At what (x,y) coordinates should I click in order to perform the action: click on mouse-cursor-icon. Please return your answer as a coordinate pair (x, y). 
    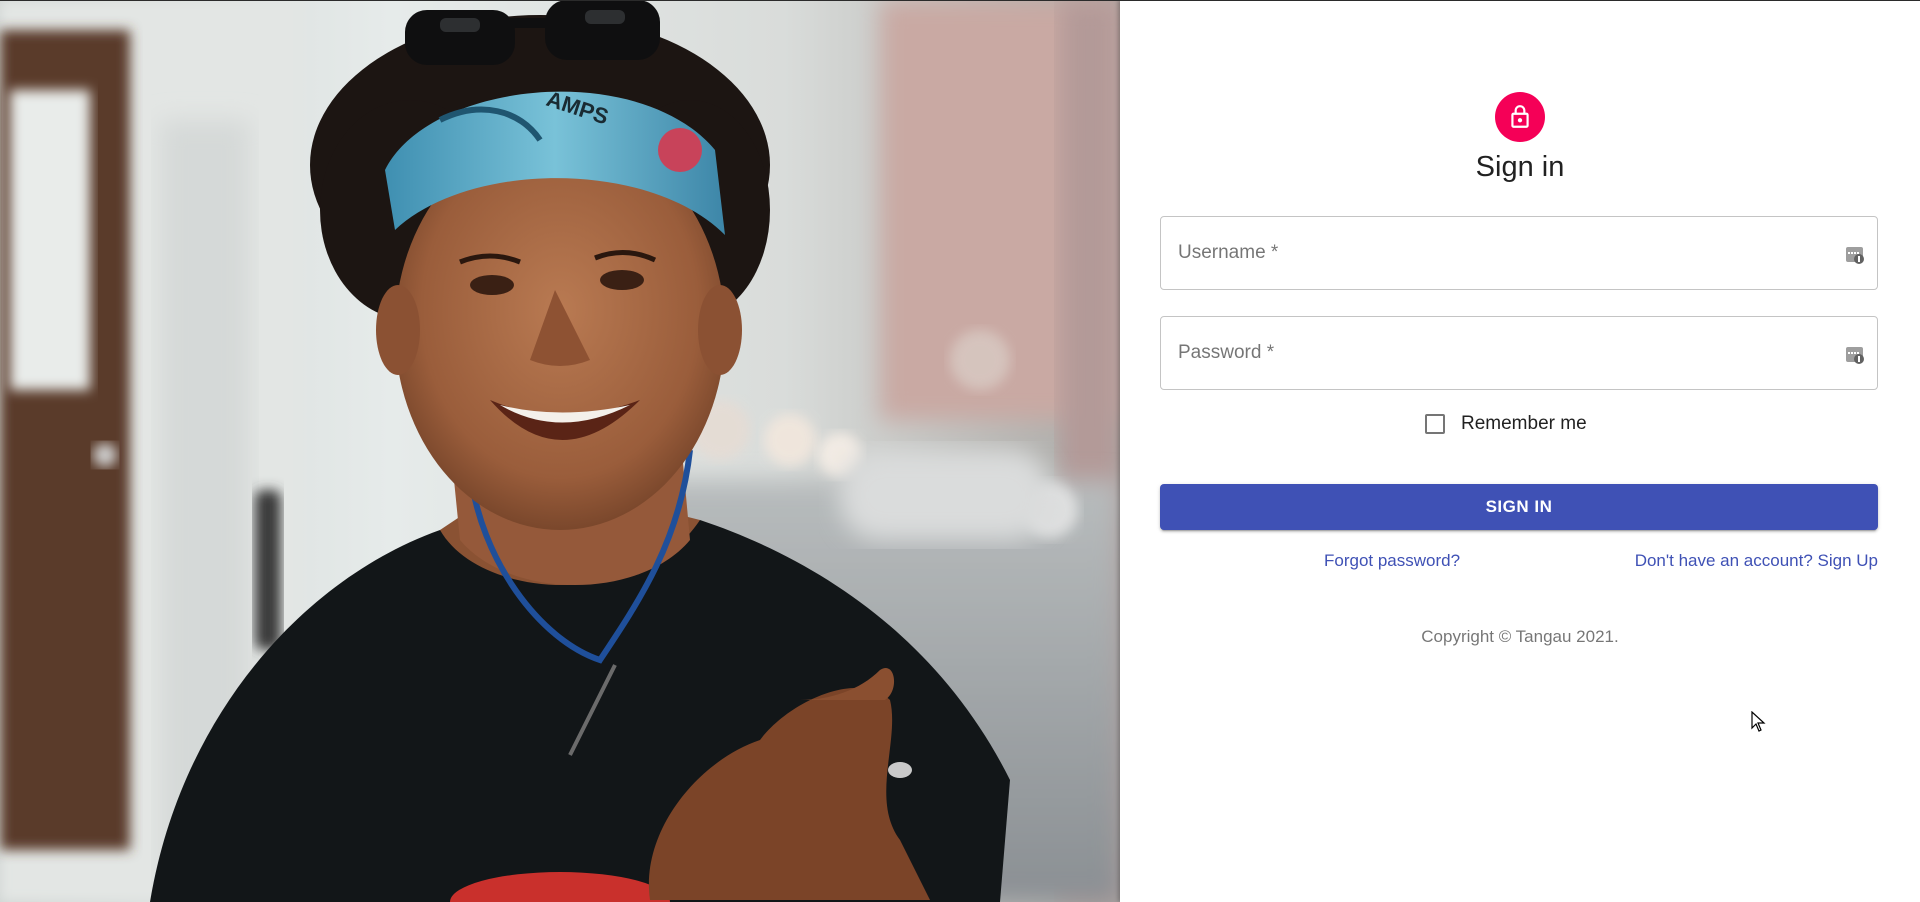
    Looking at the image, I should click on (1758, 721).